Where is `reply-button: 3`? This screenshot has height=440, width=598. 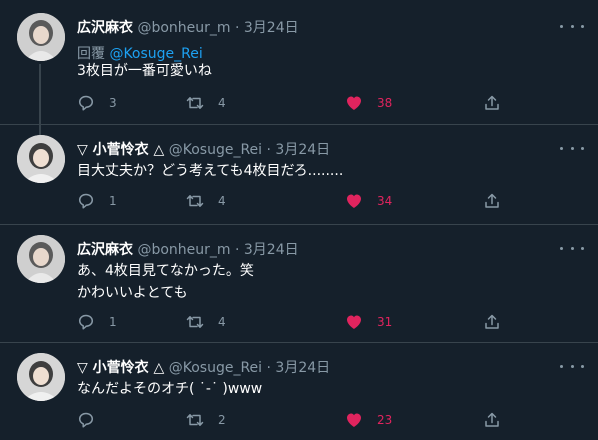
reply-button: 3 is located at coordinates (97, 103).